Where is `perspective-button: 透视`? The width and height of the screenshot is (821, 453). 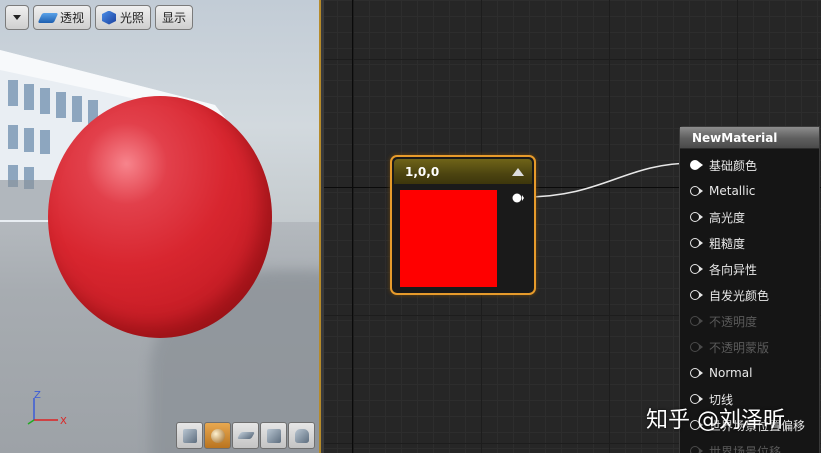 perspective-button: 透视 is located at coordinates (62, 17).